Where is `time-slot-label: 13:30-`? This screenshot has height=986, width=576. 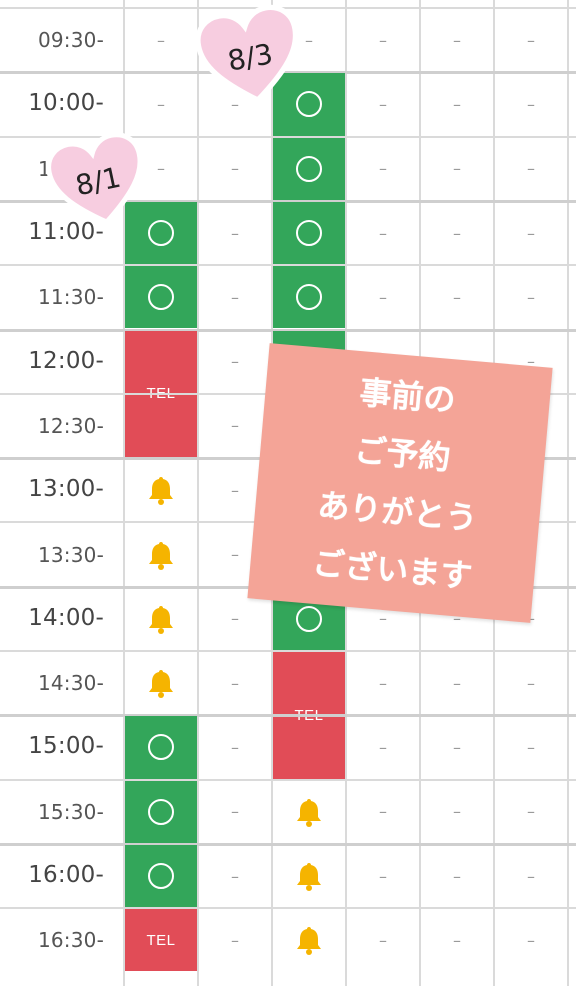 time-slot-label: 13:30- is located at coordinates (70, 554).